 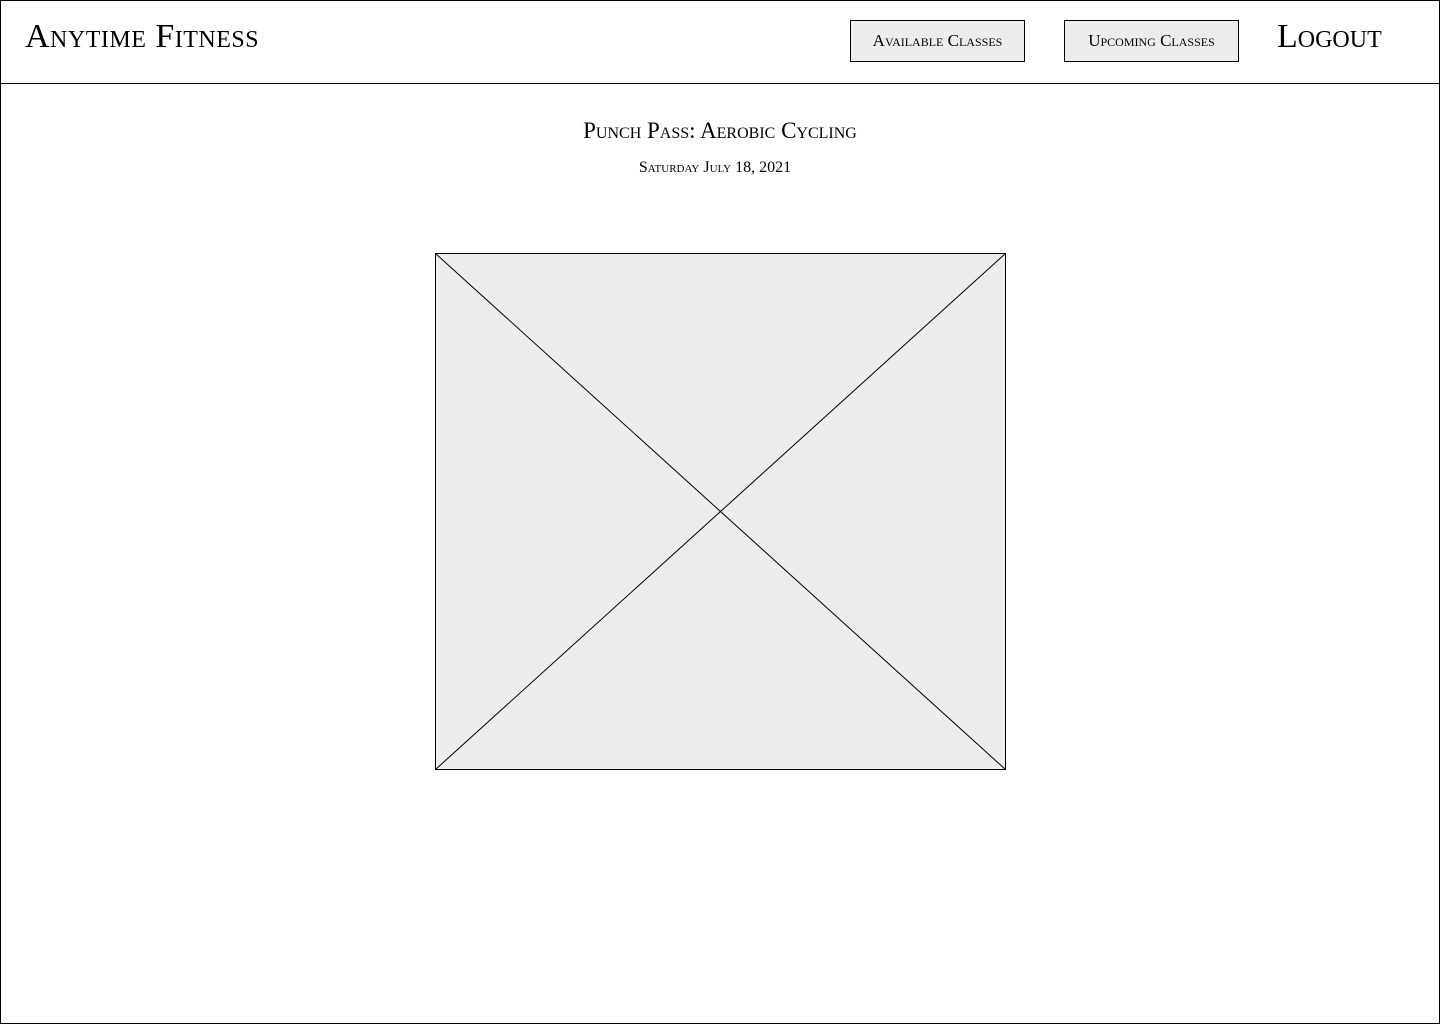 I want to click on brand-logo: Anytime Fitness, so click(x=142, y=37).